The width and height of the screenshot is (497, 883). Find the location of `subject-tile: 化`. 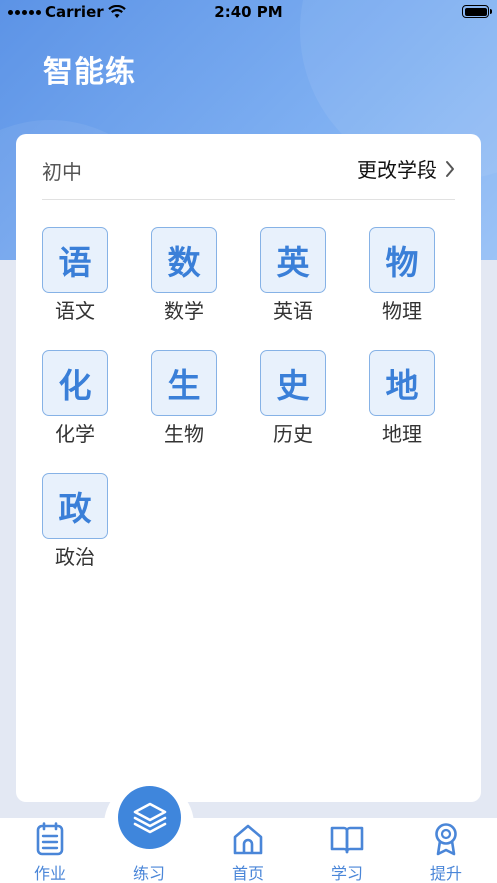

subject-tile: 化 is located at coordinates (75, 383).